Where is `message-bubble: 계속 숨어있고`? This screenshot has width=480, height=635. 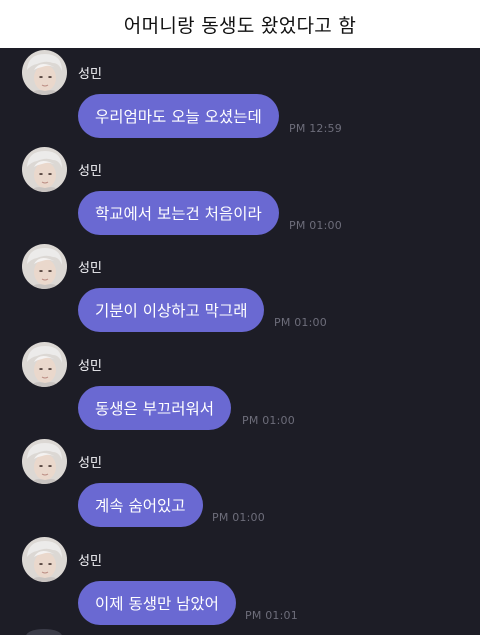 message-bubble: 계속 숨어있고 is located at coordinates (140, 505).